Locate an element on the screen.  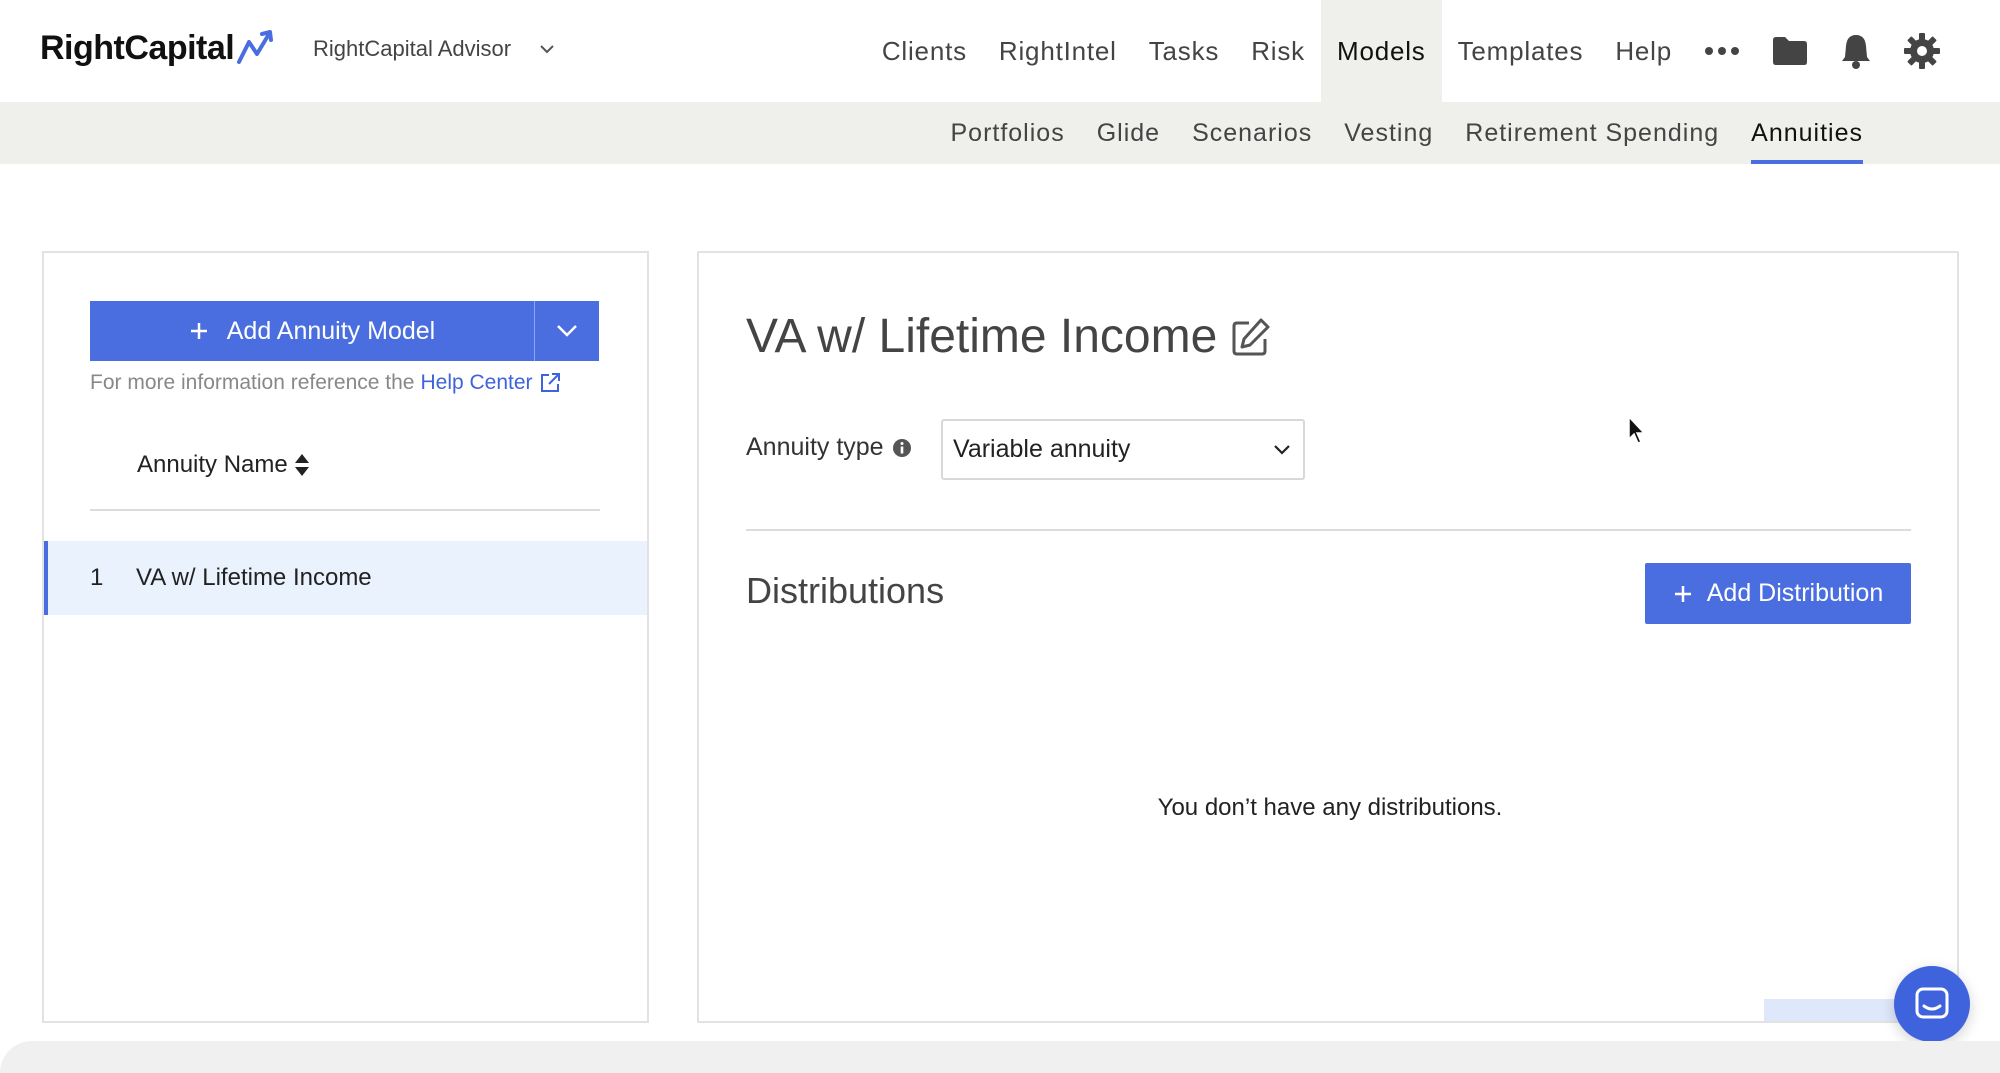
gear-icon is located at coordinates (1922, 51).